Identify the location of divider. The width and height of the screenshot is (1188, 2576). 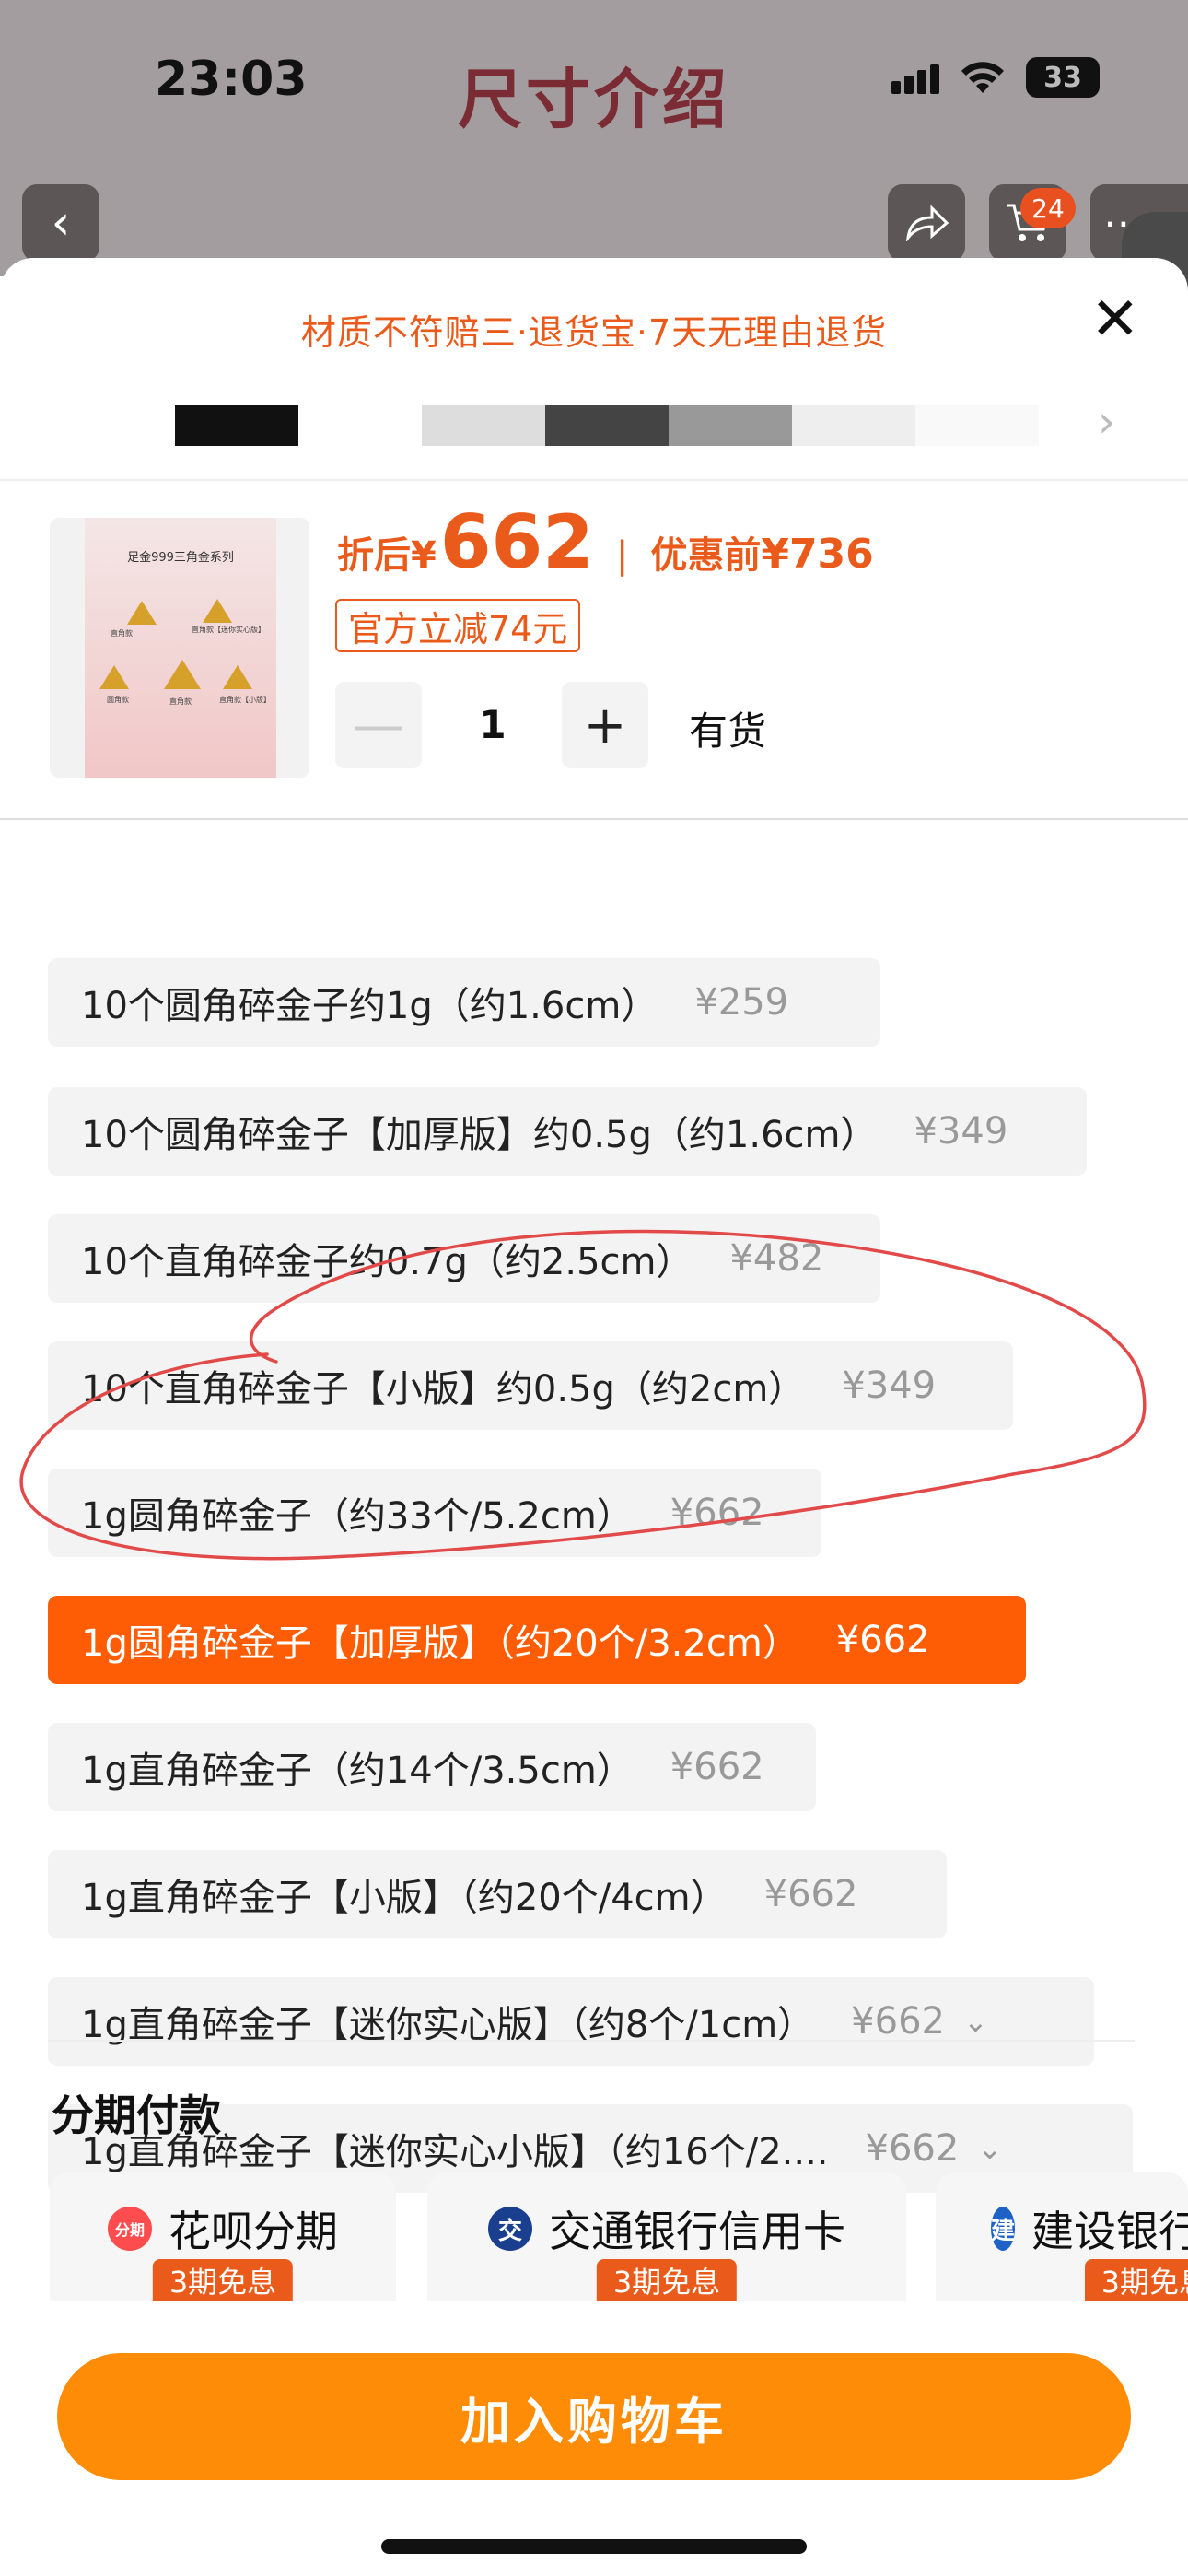
(591, 2041).